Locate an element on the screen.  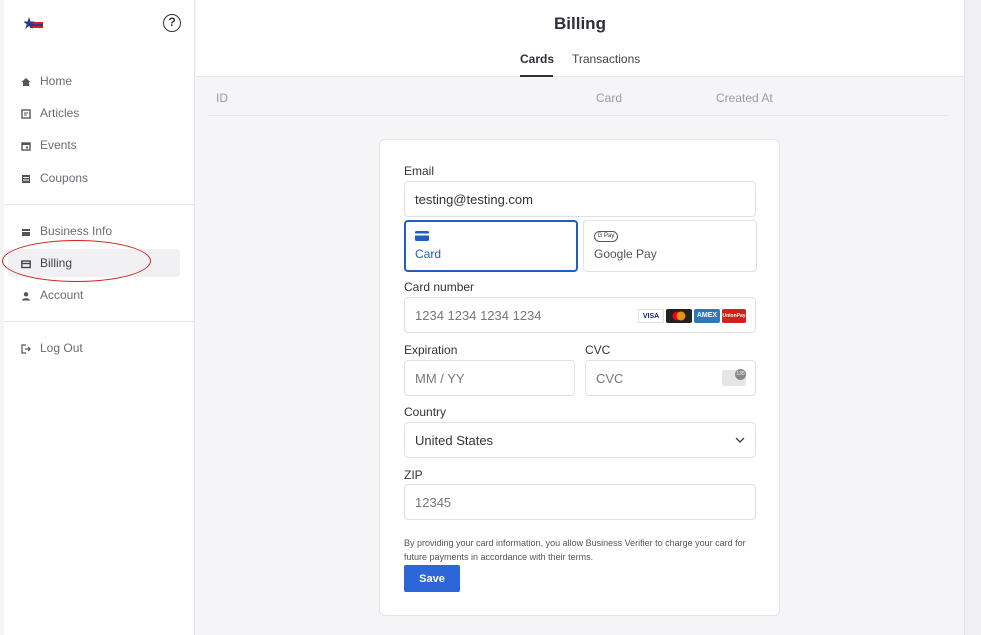
logout-icon is located at coordinates (26, 348).